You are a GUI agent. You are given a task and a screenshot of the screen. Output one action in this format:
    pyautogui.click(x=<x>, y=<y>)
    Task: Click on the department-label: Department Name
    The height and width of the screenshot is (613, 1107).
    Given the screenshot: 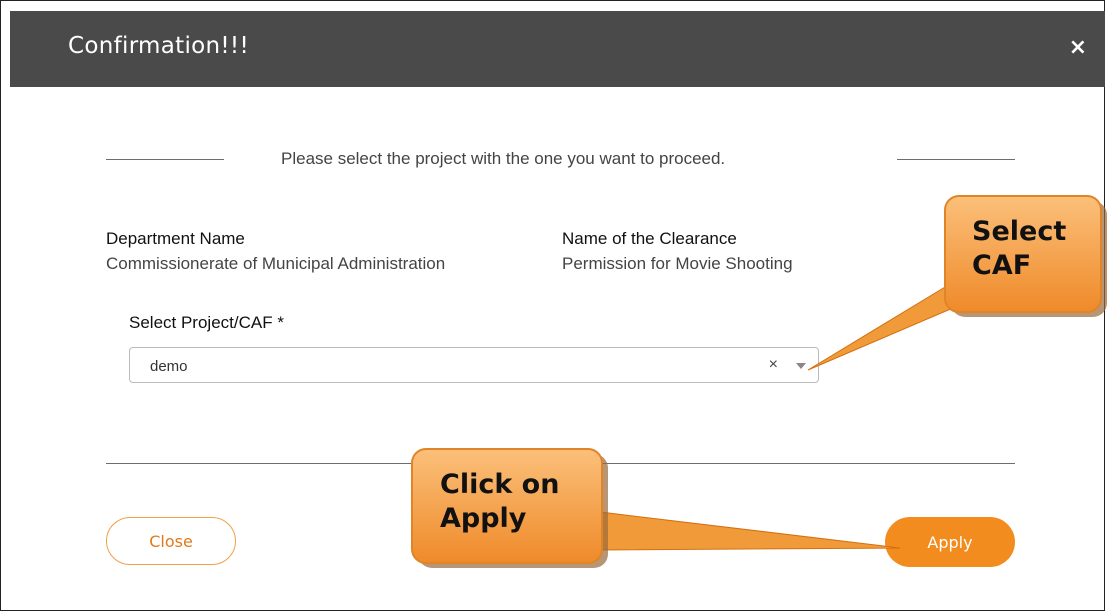 What is the action you would take?
    pyautogui.click(x=175, y=238)
    